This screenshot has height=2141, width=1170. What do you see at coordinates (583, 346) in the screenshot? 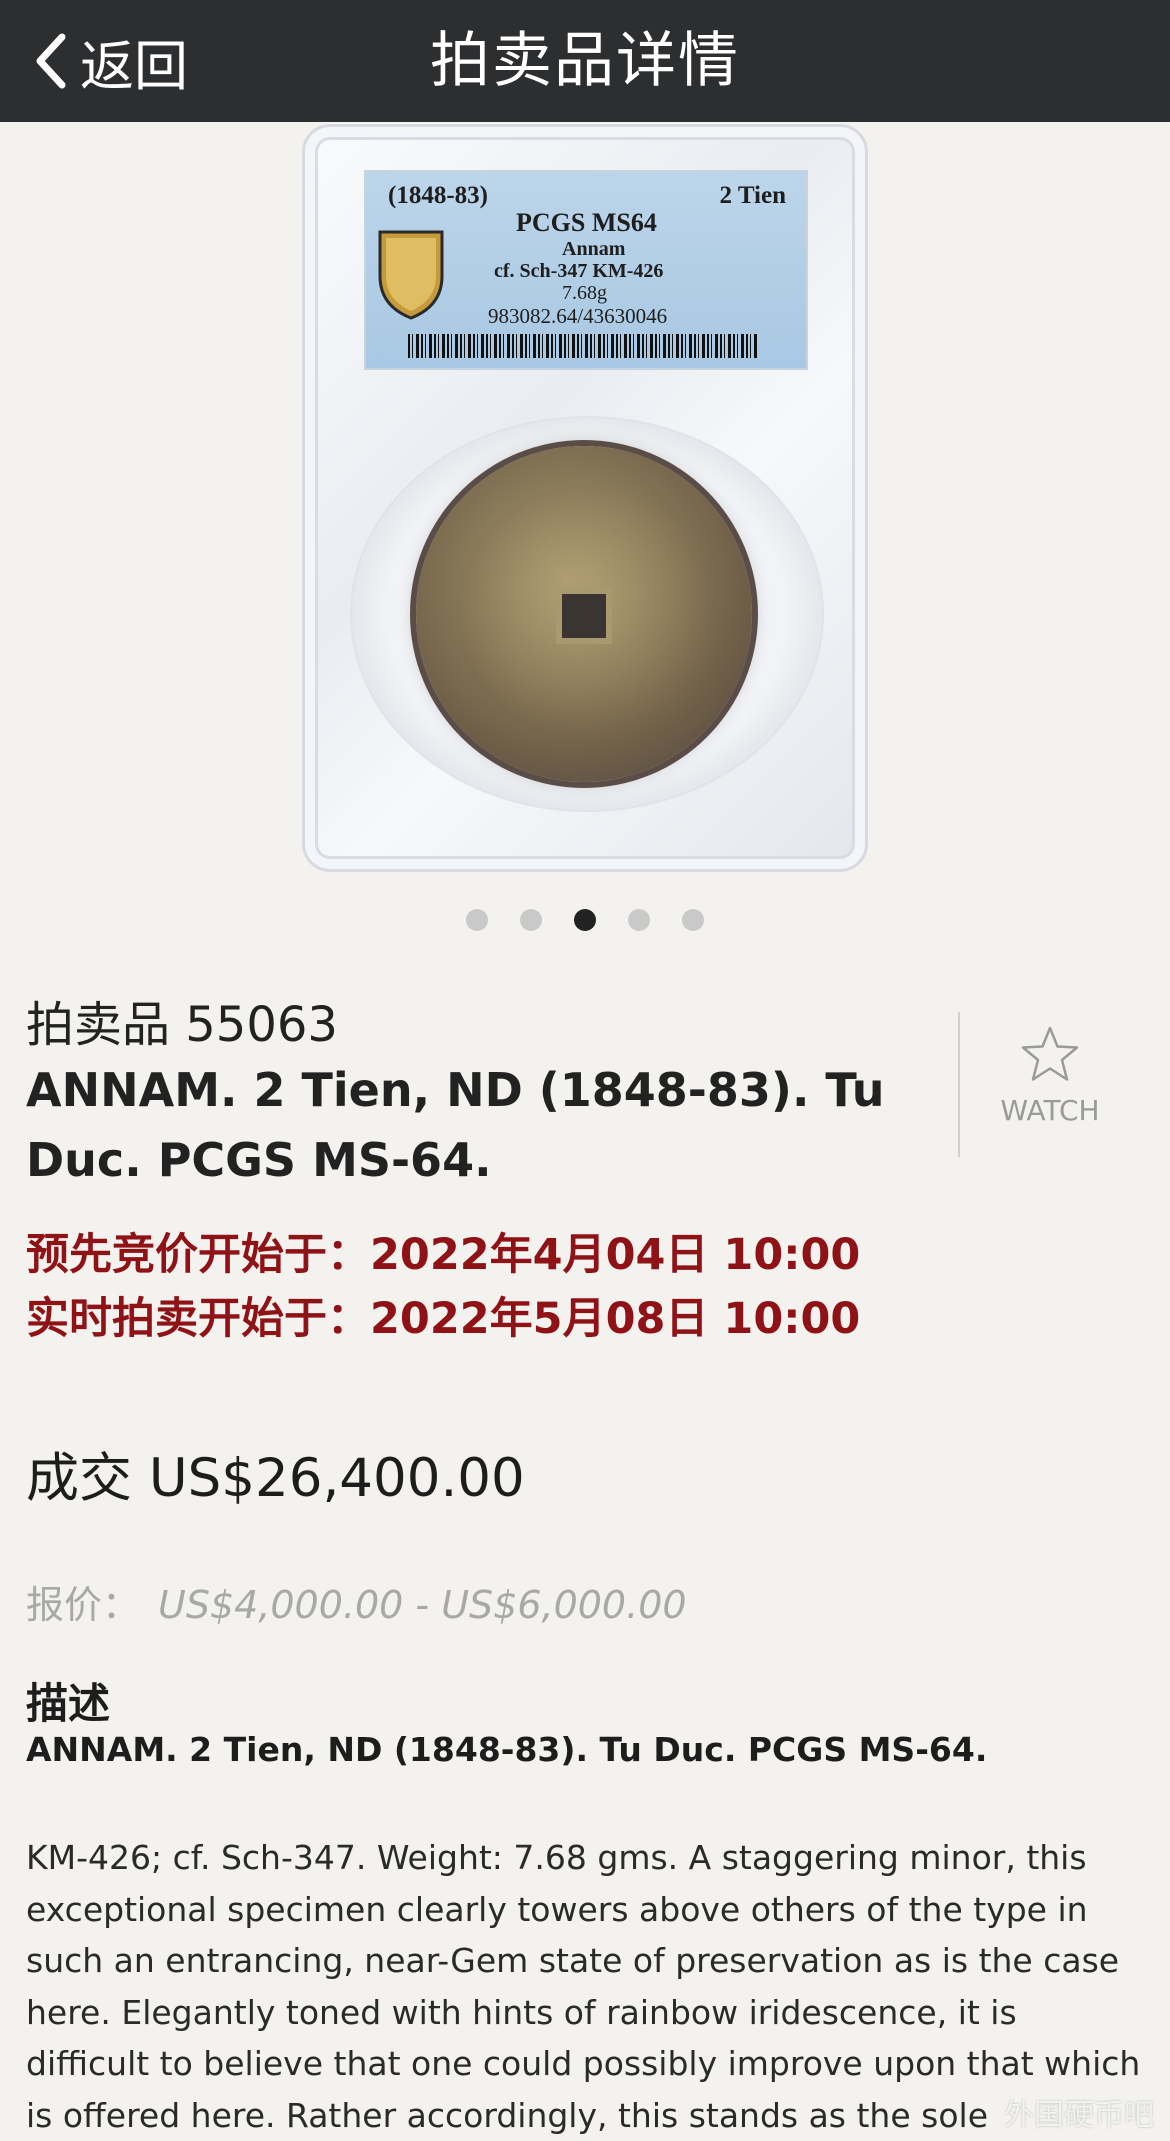
I see `barcode` at bounding box center [583, 346].